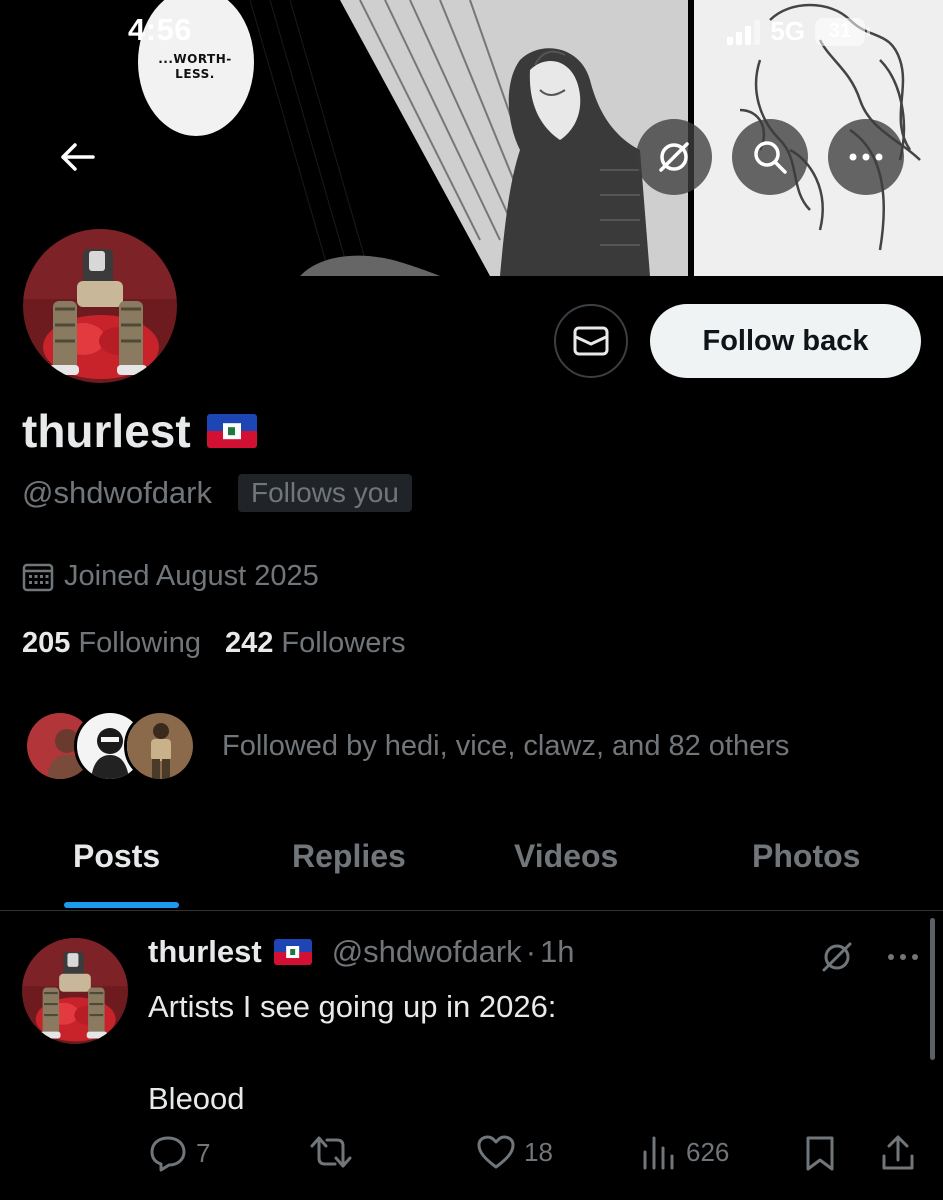 Image resolution: width=943 pixels, height=1200 pixels. I want to click on view-count: 626, so click(708, 1151).